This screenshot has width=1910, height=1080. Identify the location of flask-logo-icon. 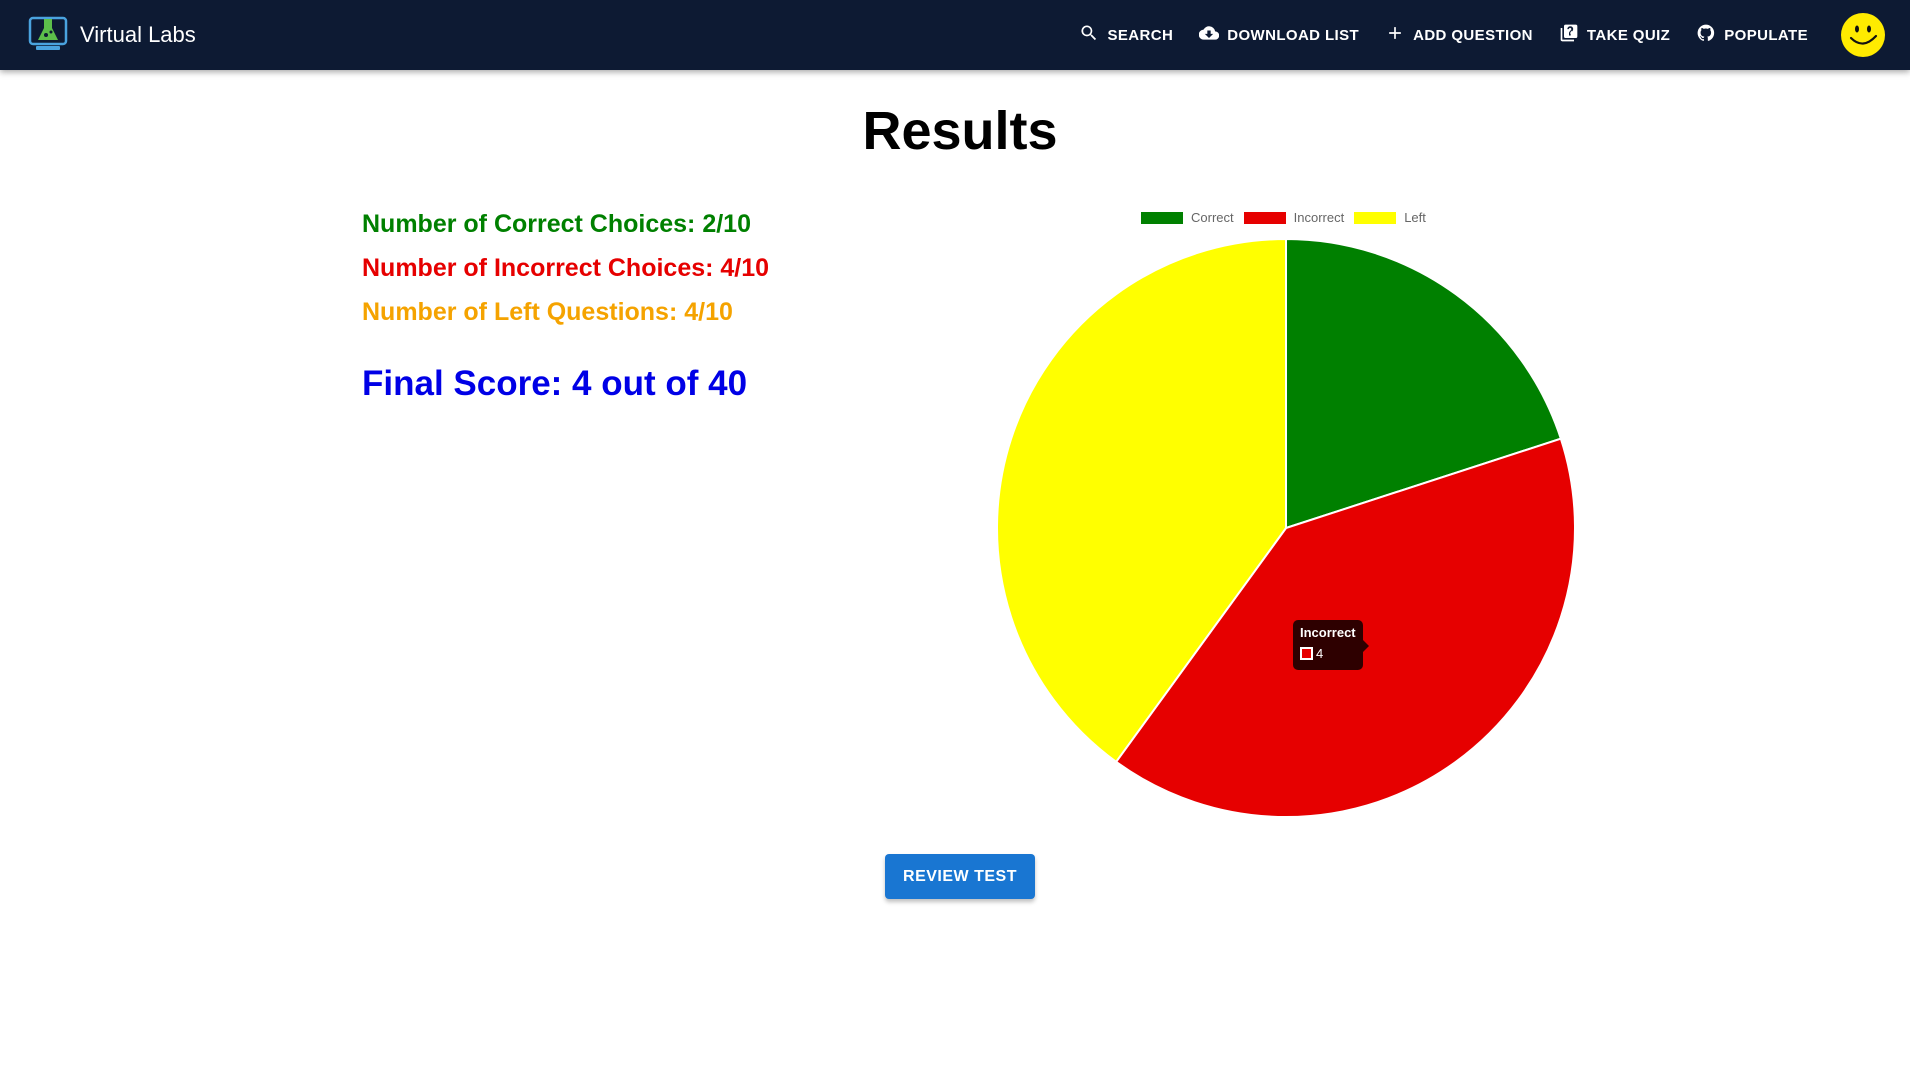
(48, 35).